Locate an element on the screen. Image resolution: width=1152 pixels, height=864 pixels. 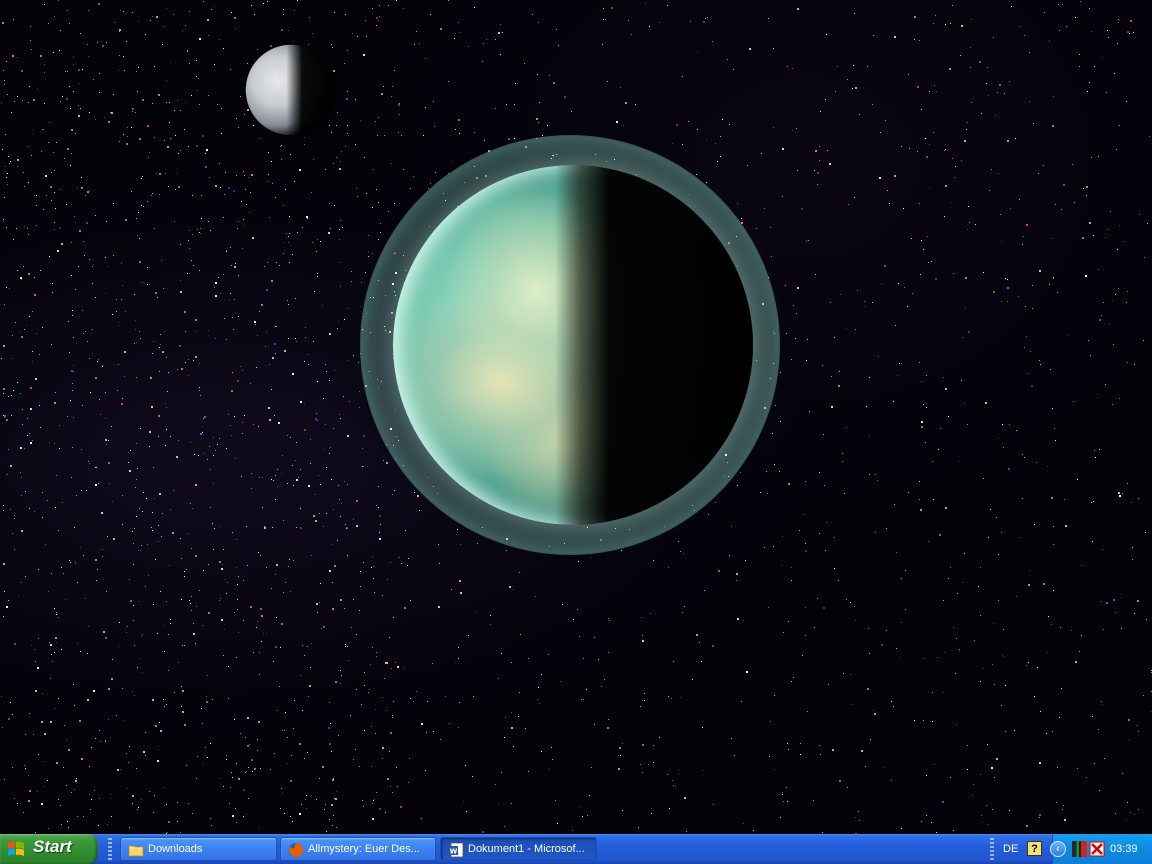
help-icon: ? is located at coordinates (1034, 848).